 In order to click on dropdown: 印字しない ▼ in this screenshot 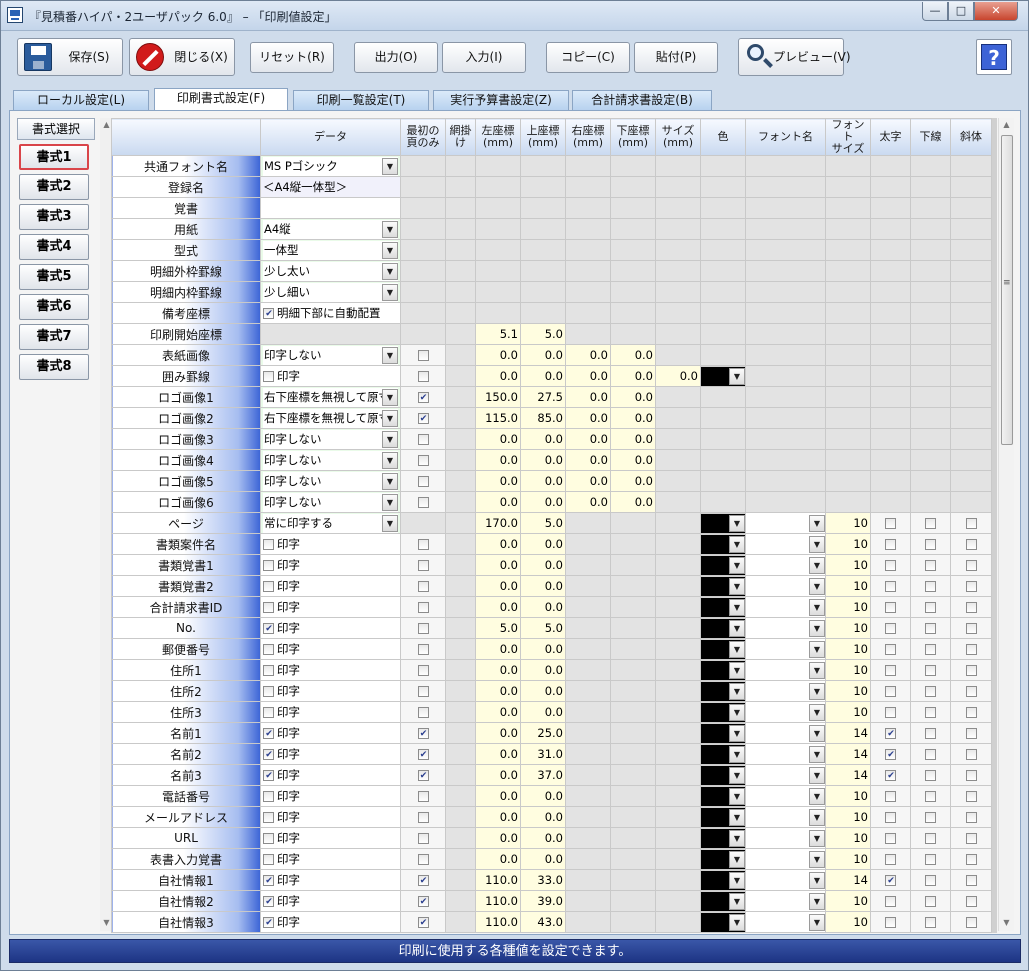, I will do `click(330, 460)`.